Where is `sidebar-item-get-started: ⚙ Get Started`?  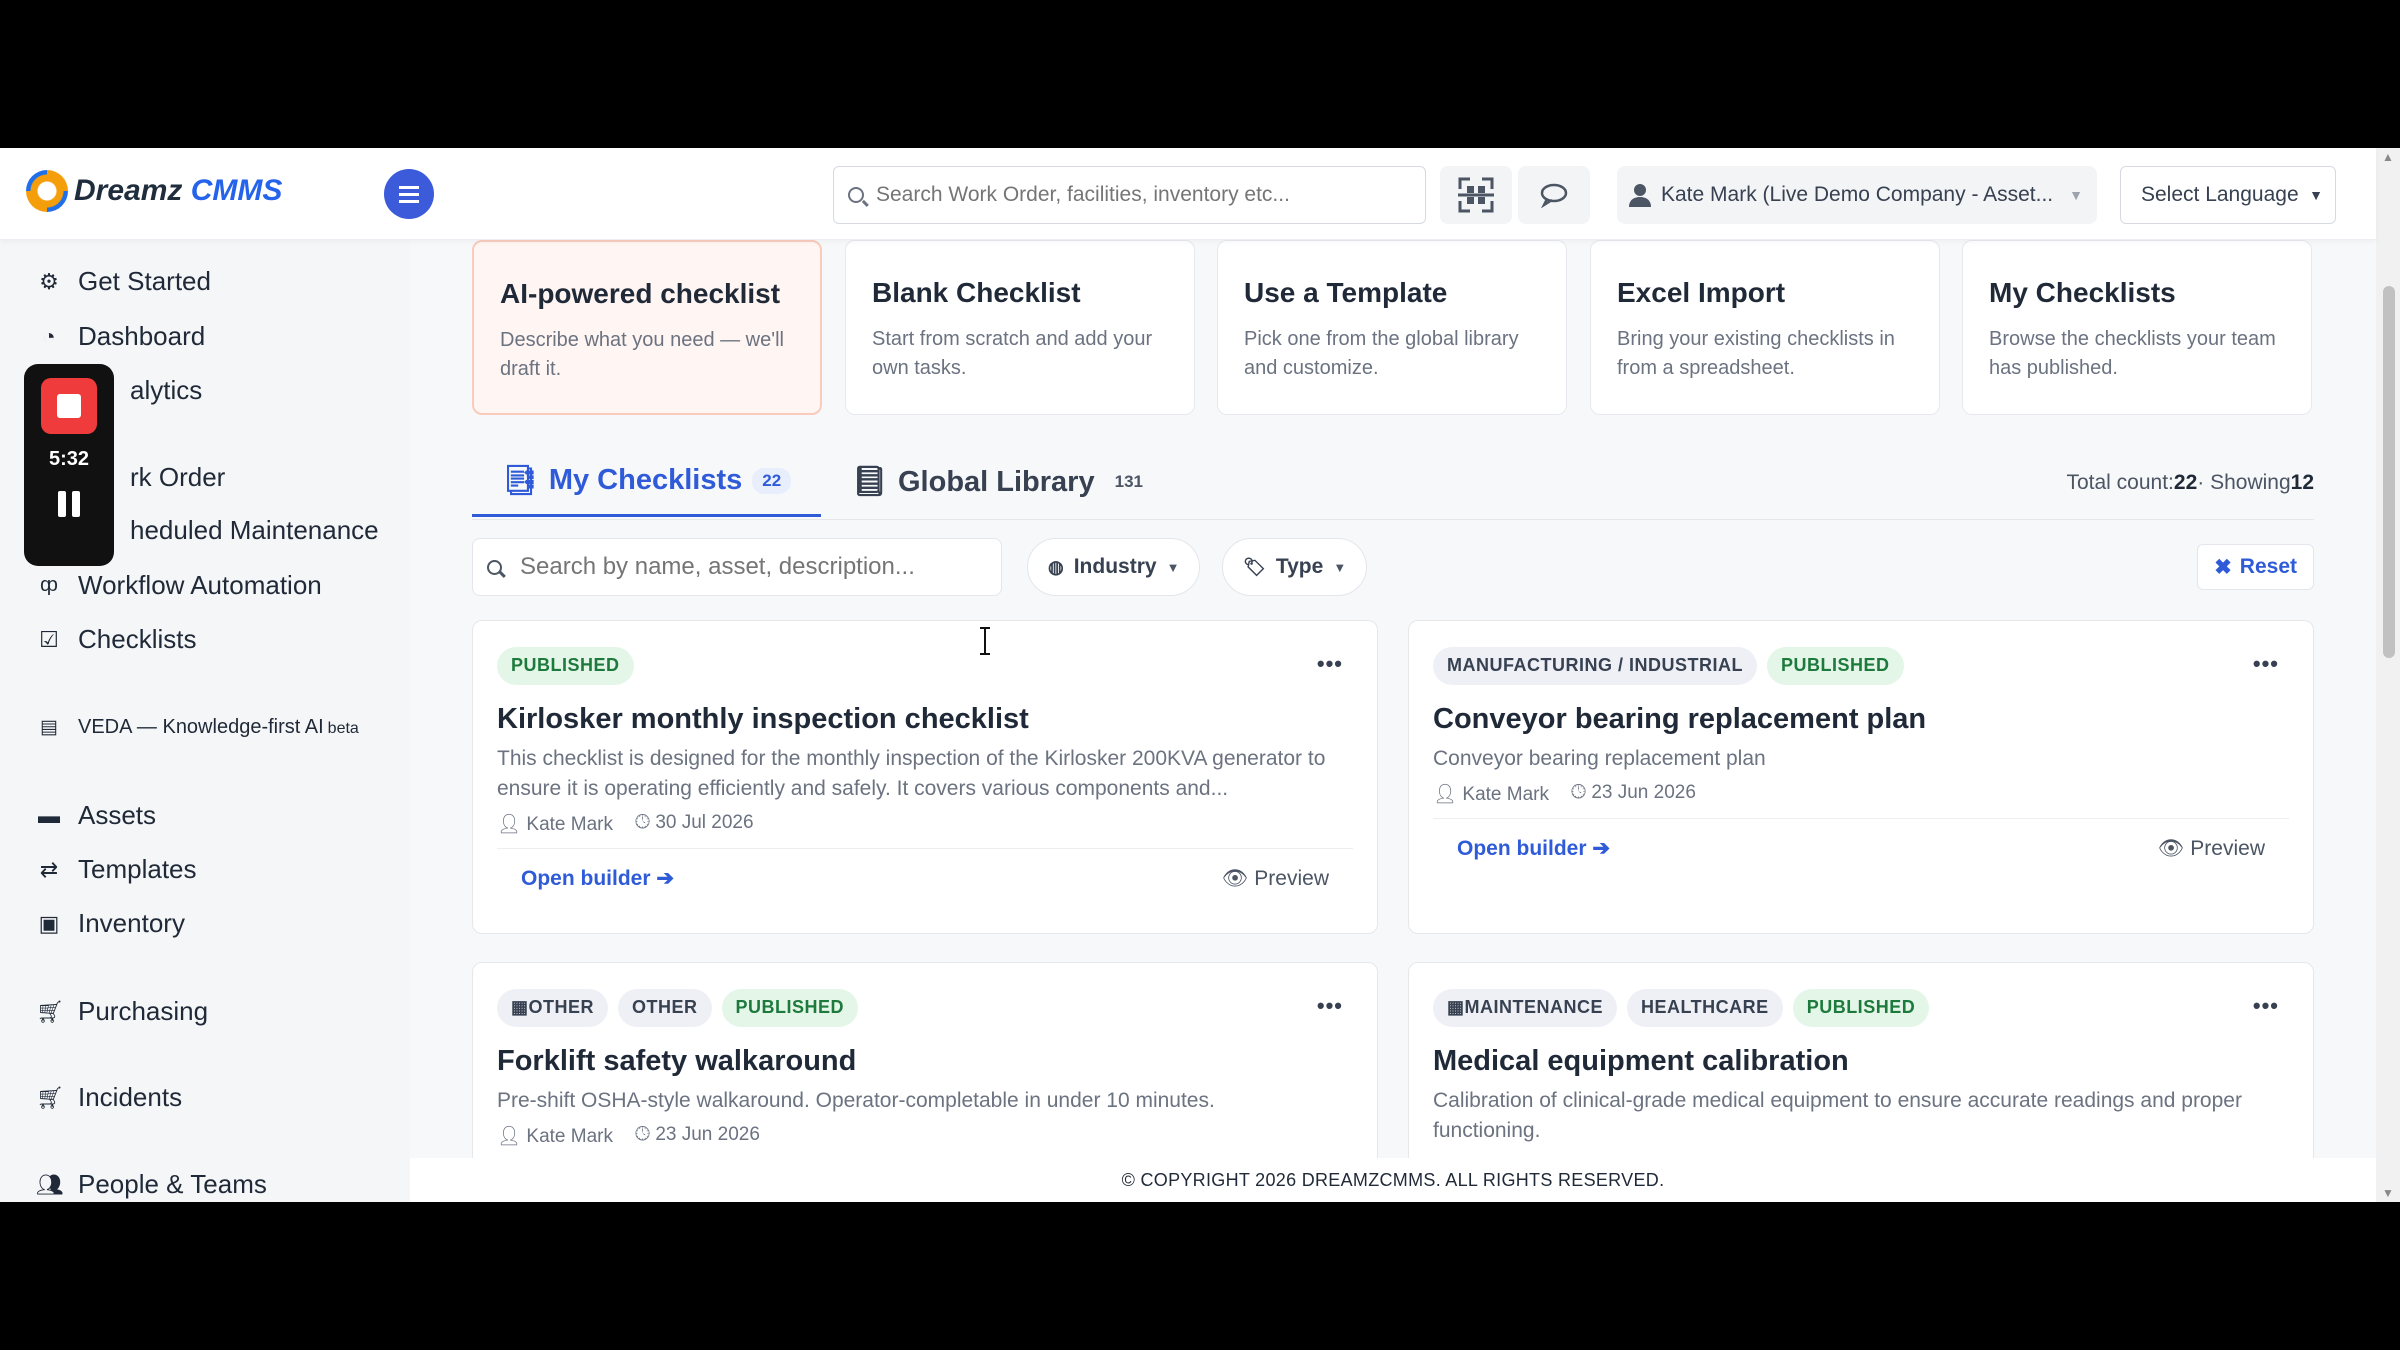 sidebar-item-get-started: ⚙ Get Started is located at coordinates (123, 281).